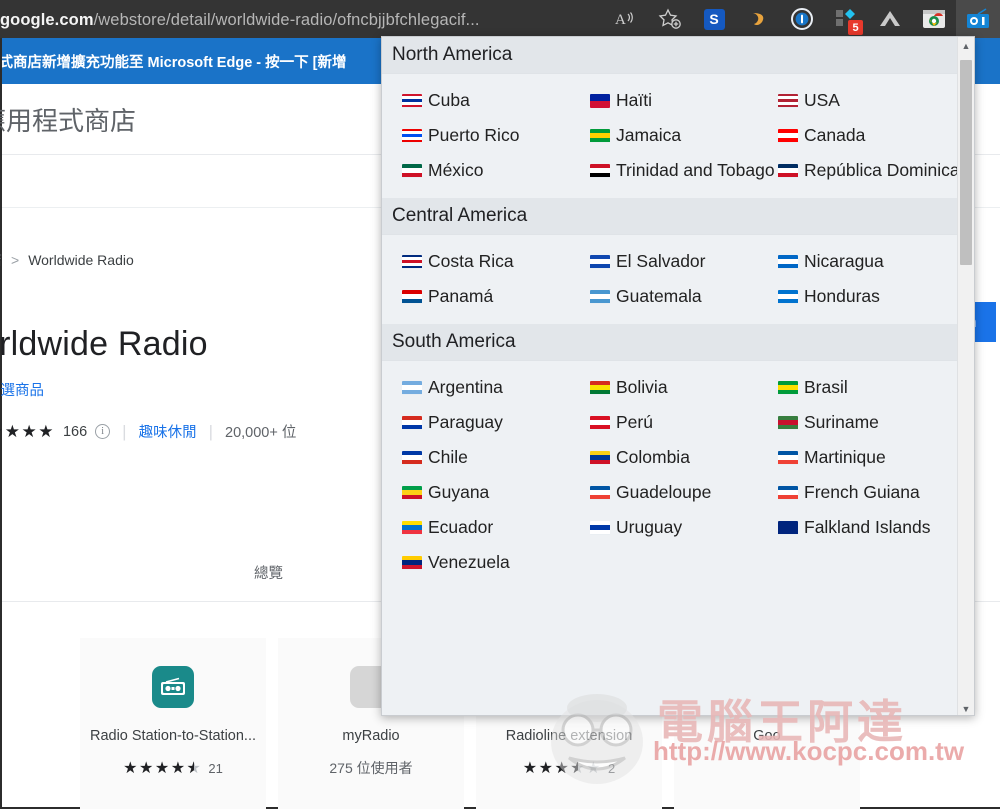 This screenshot has height=809, width=1000. What do you see at coordinates (476, 527) in the screenshot?
I see `country-item: Ecuador` at bounding box center [476, 527].